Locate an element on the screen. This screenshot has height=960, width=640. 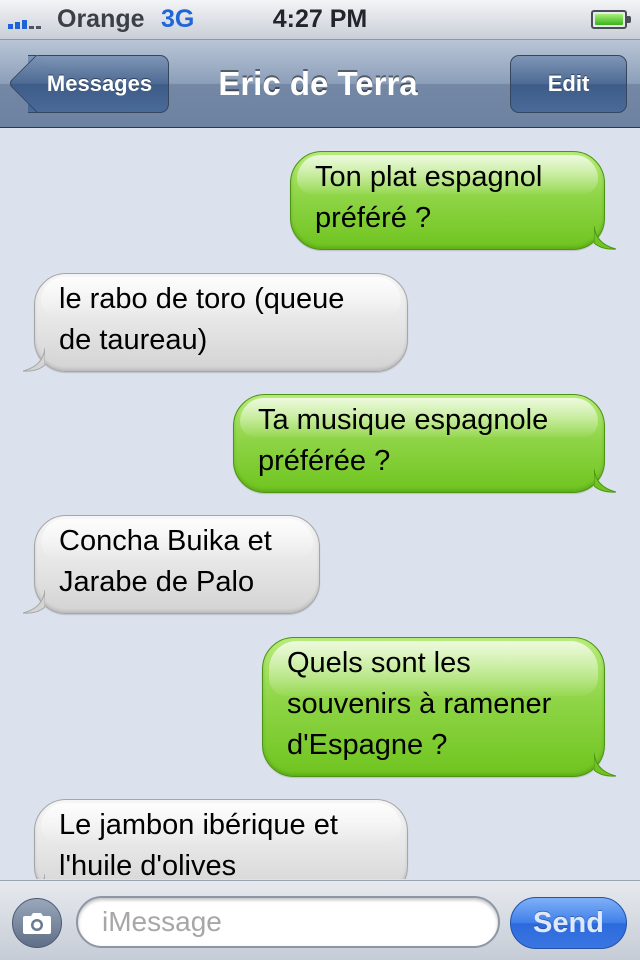
status-bar: Orange 3G 4:27 PM is located at coordinates (320, 20).